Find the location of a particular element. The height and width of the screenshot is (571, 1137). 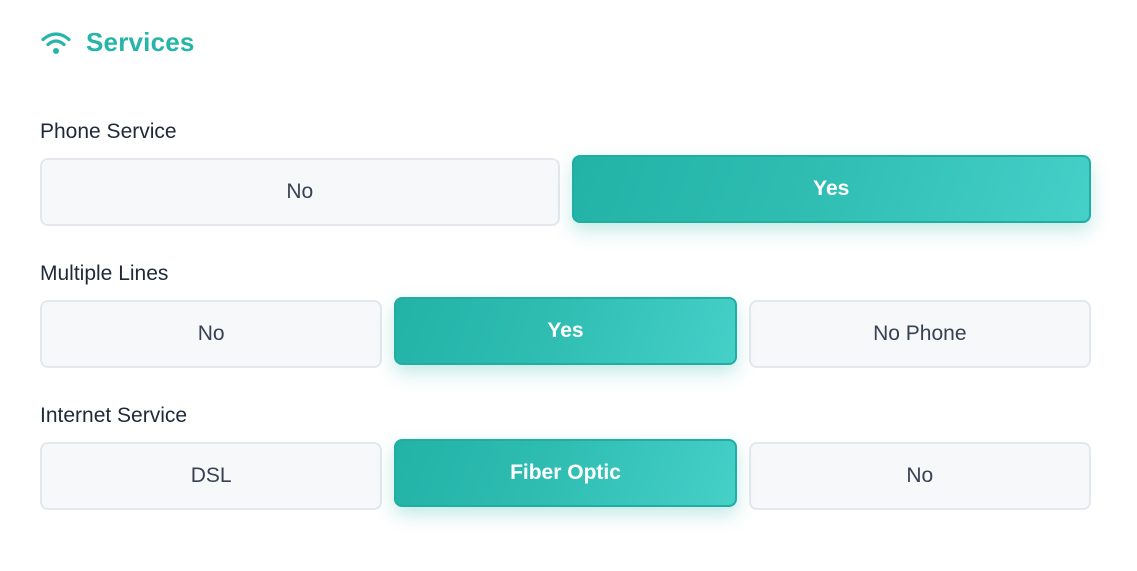

internet-service-option-no: No is located at coordinates (919, 476).